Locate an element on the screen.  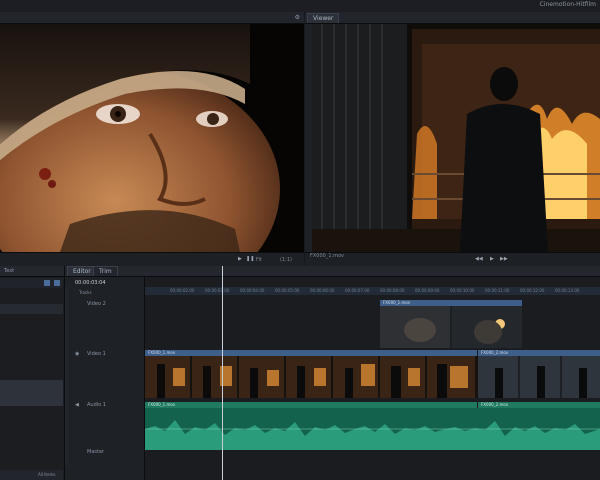
audio-waveform is located at coordinates (372, 429).